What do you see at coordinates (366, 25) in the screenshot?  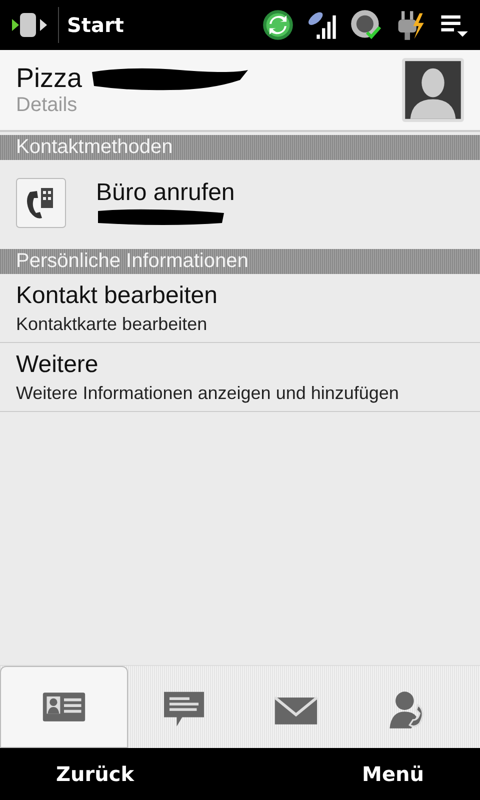 I see `speaker-icon` at bounding box center [366, 25].